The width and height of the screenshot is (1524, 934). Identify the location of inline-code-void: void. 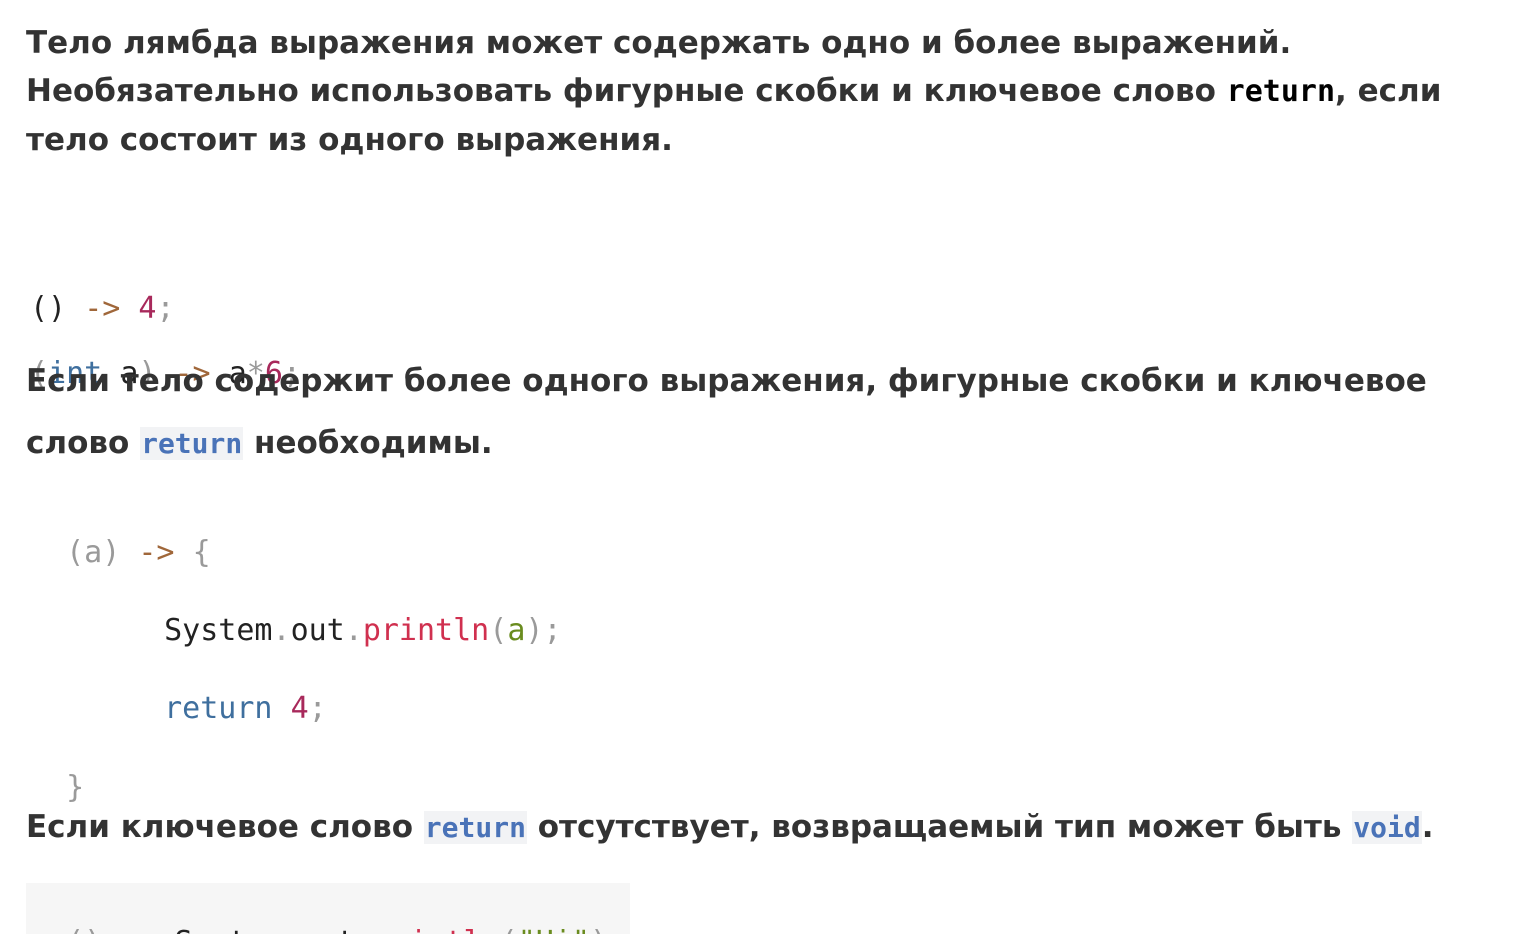
(1387, 827).